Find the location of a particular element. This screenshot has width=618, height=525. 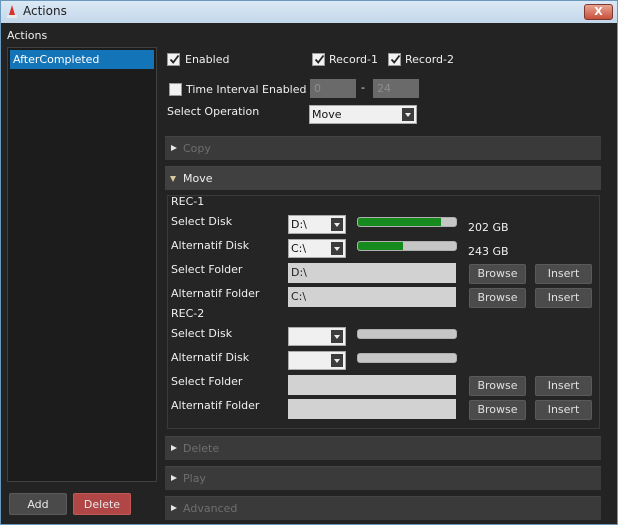

rec1-select-disk-usage-bar is located at coordinates (407, 222).